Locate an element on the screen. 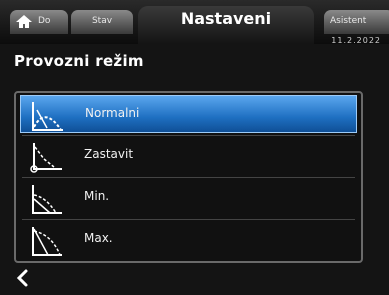 This screenshot has width=389, height=295. mode-item-min: Min. is located at coordinates (188, 198).